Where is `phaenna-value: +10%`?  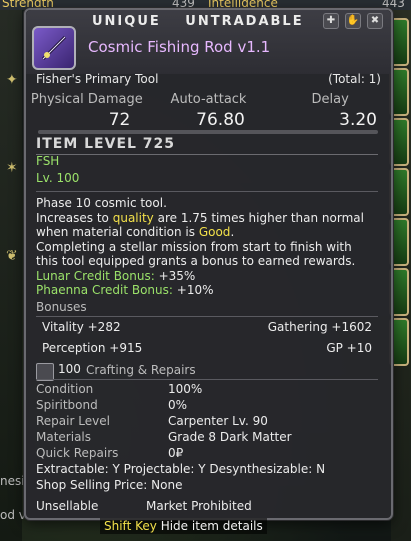
phaenna-value: +10% is located at coordinates (193, 290).